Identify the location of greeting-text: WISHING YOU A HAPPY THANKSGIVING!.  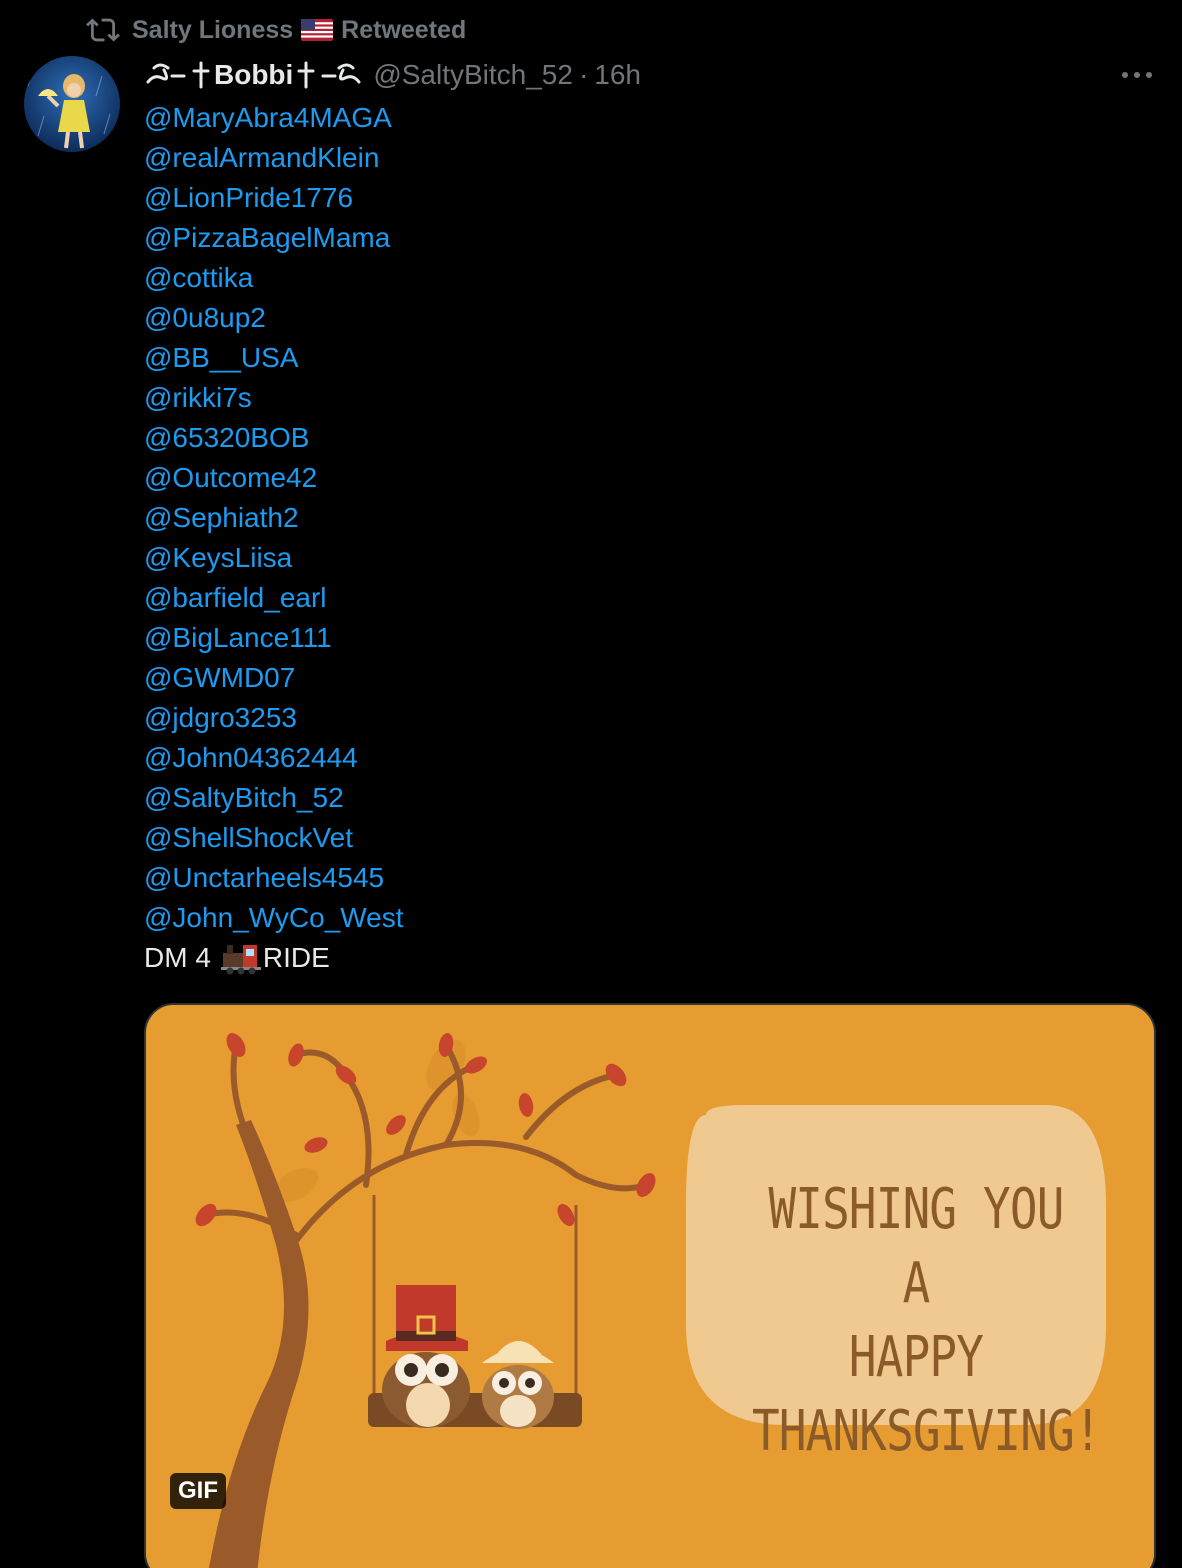
(927, 1321).